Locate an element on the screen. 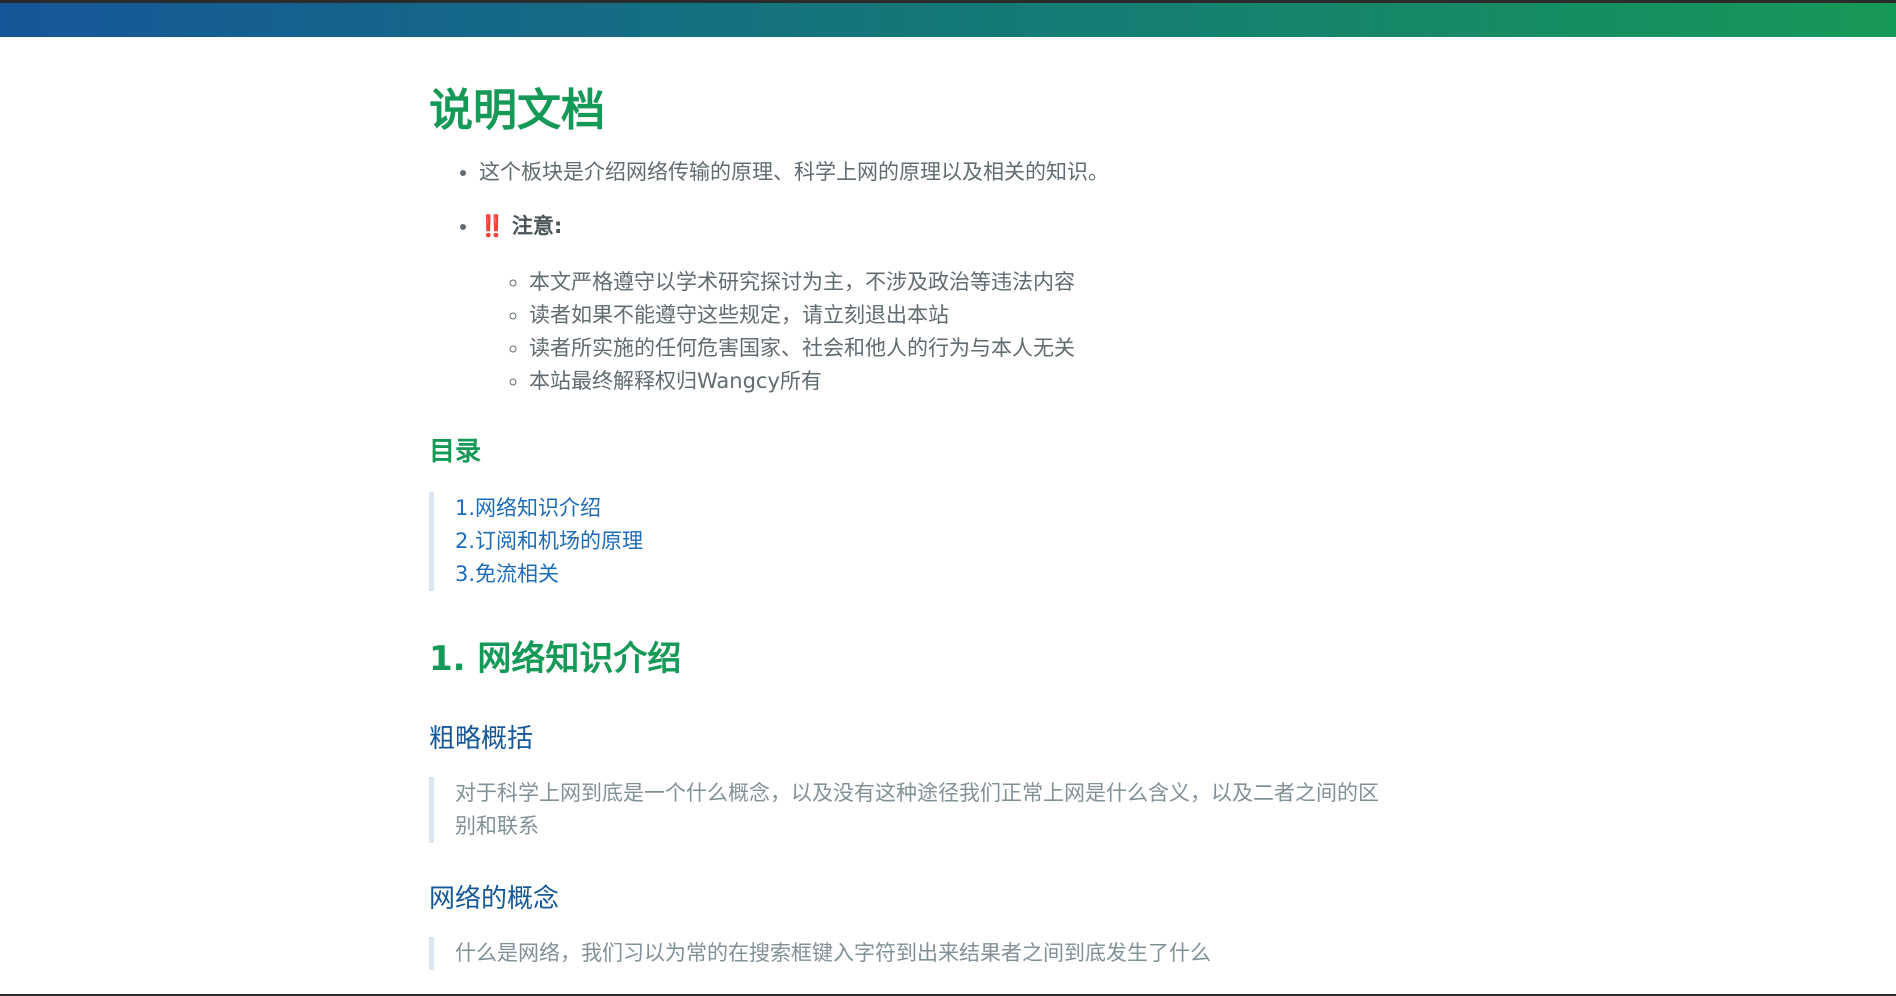  toc-link-free-data: 3.免流相关 is located at coordinates (922, 574).